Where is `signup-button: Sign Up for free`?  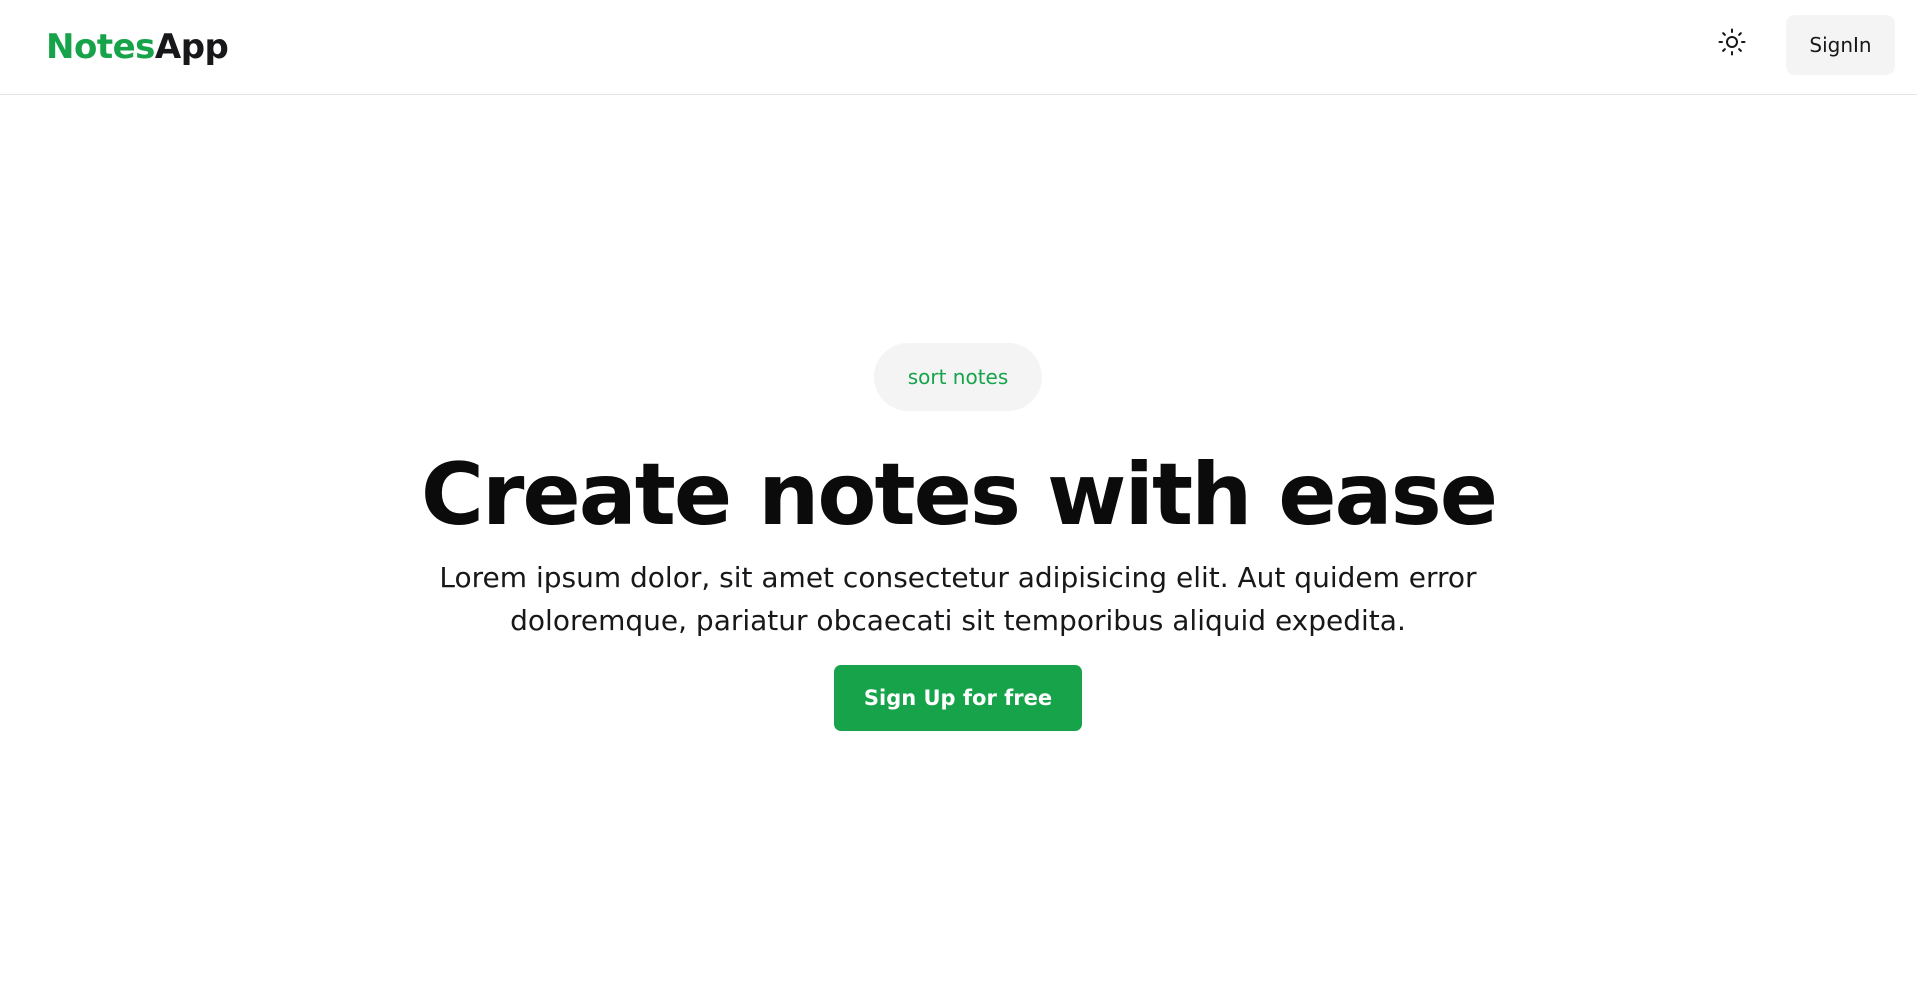
signup-button: Sign Up for free is located at coordinates (958, 698).